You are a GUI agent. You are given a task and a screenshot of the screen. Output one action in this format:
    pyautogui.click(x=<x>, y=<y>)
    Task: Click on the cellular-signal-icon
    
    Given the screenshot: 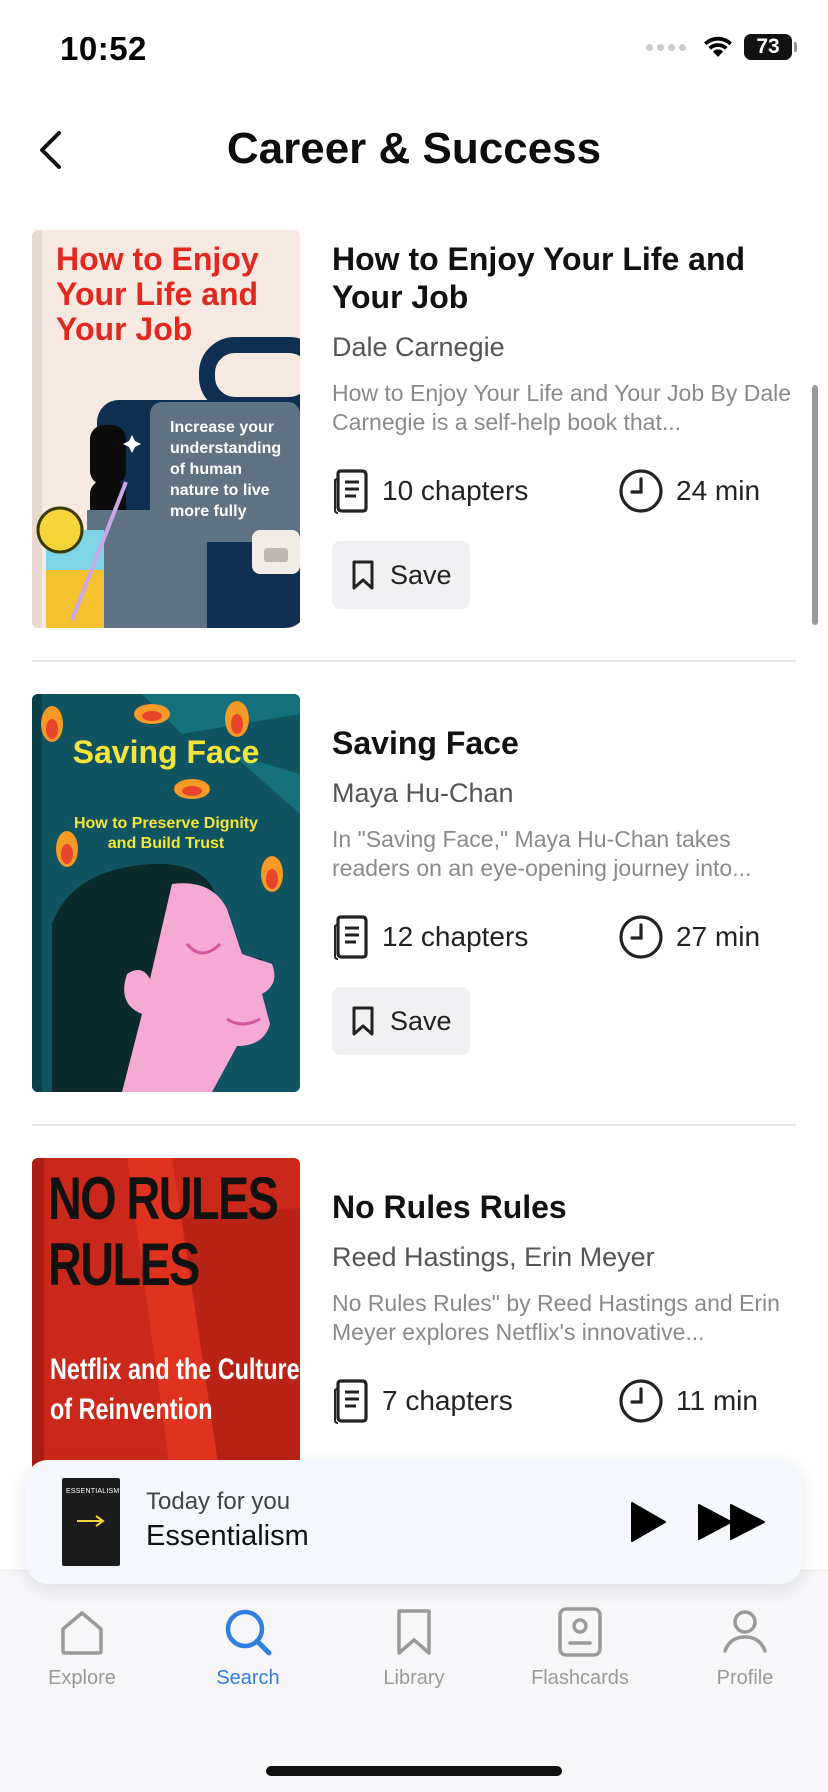 What is the action you would take?
    pyautogui.click(x=666, y=47)
    